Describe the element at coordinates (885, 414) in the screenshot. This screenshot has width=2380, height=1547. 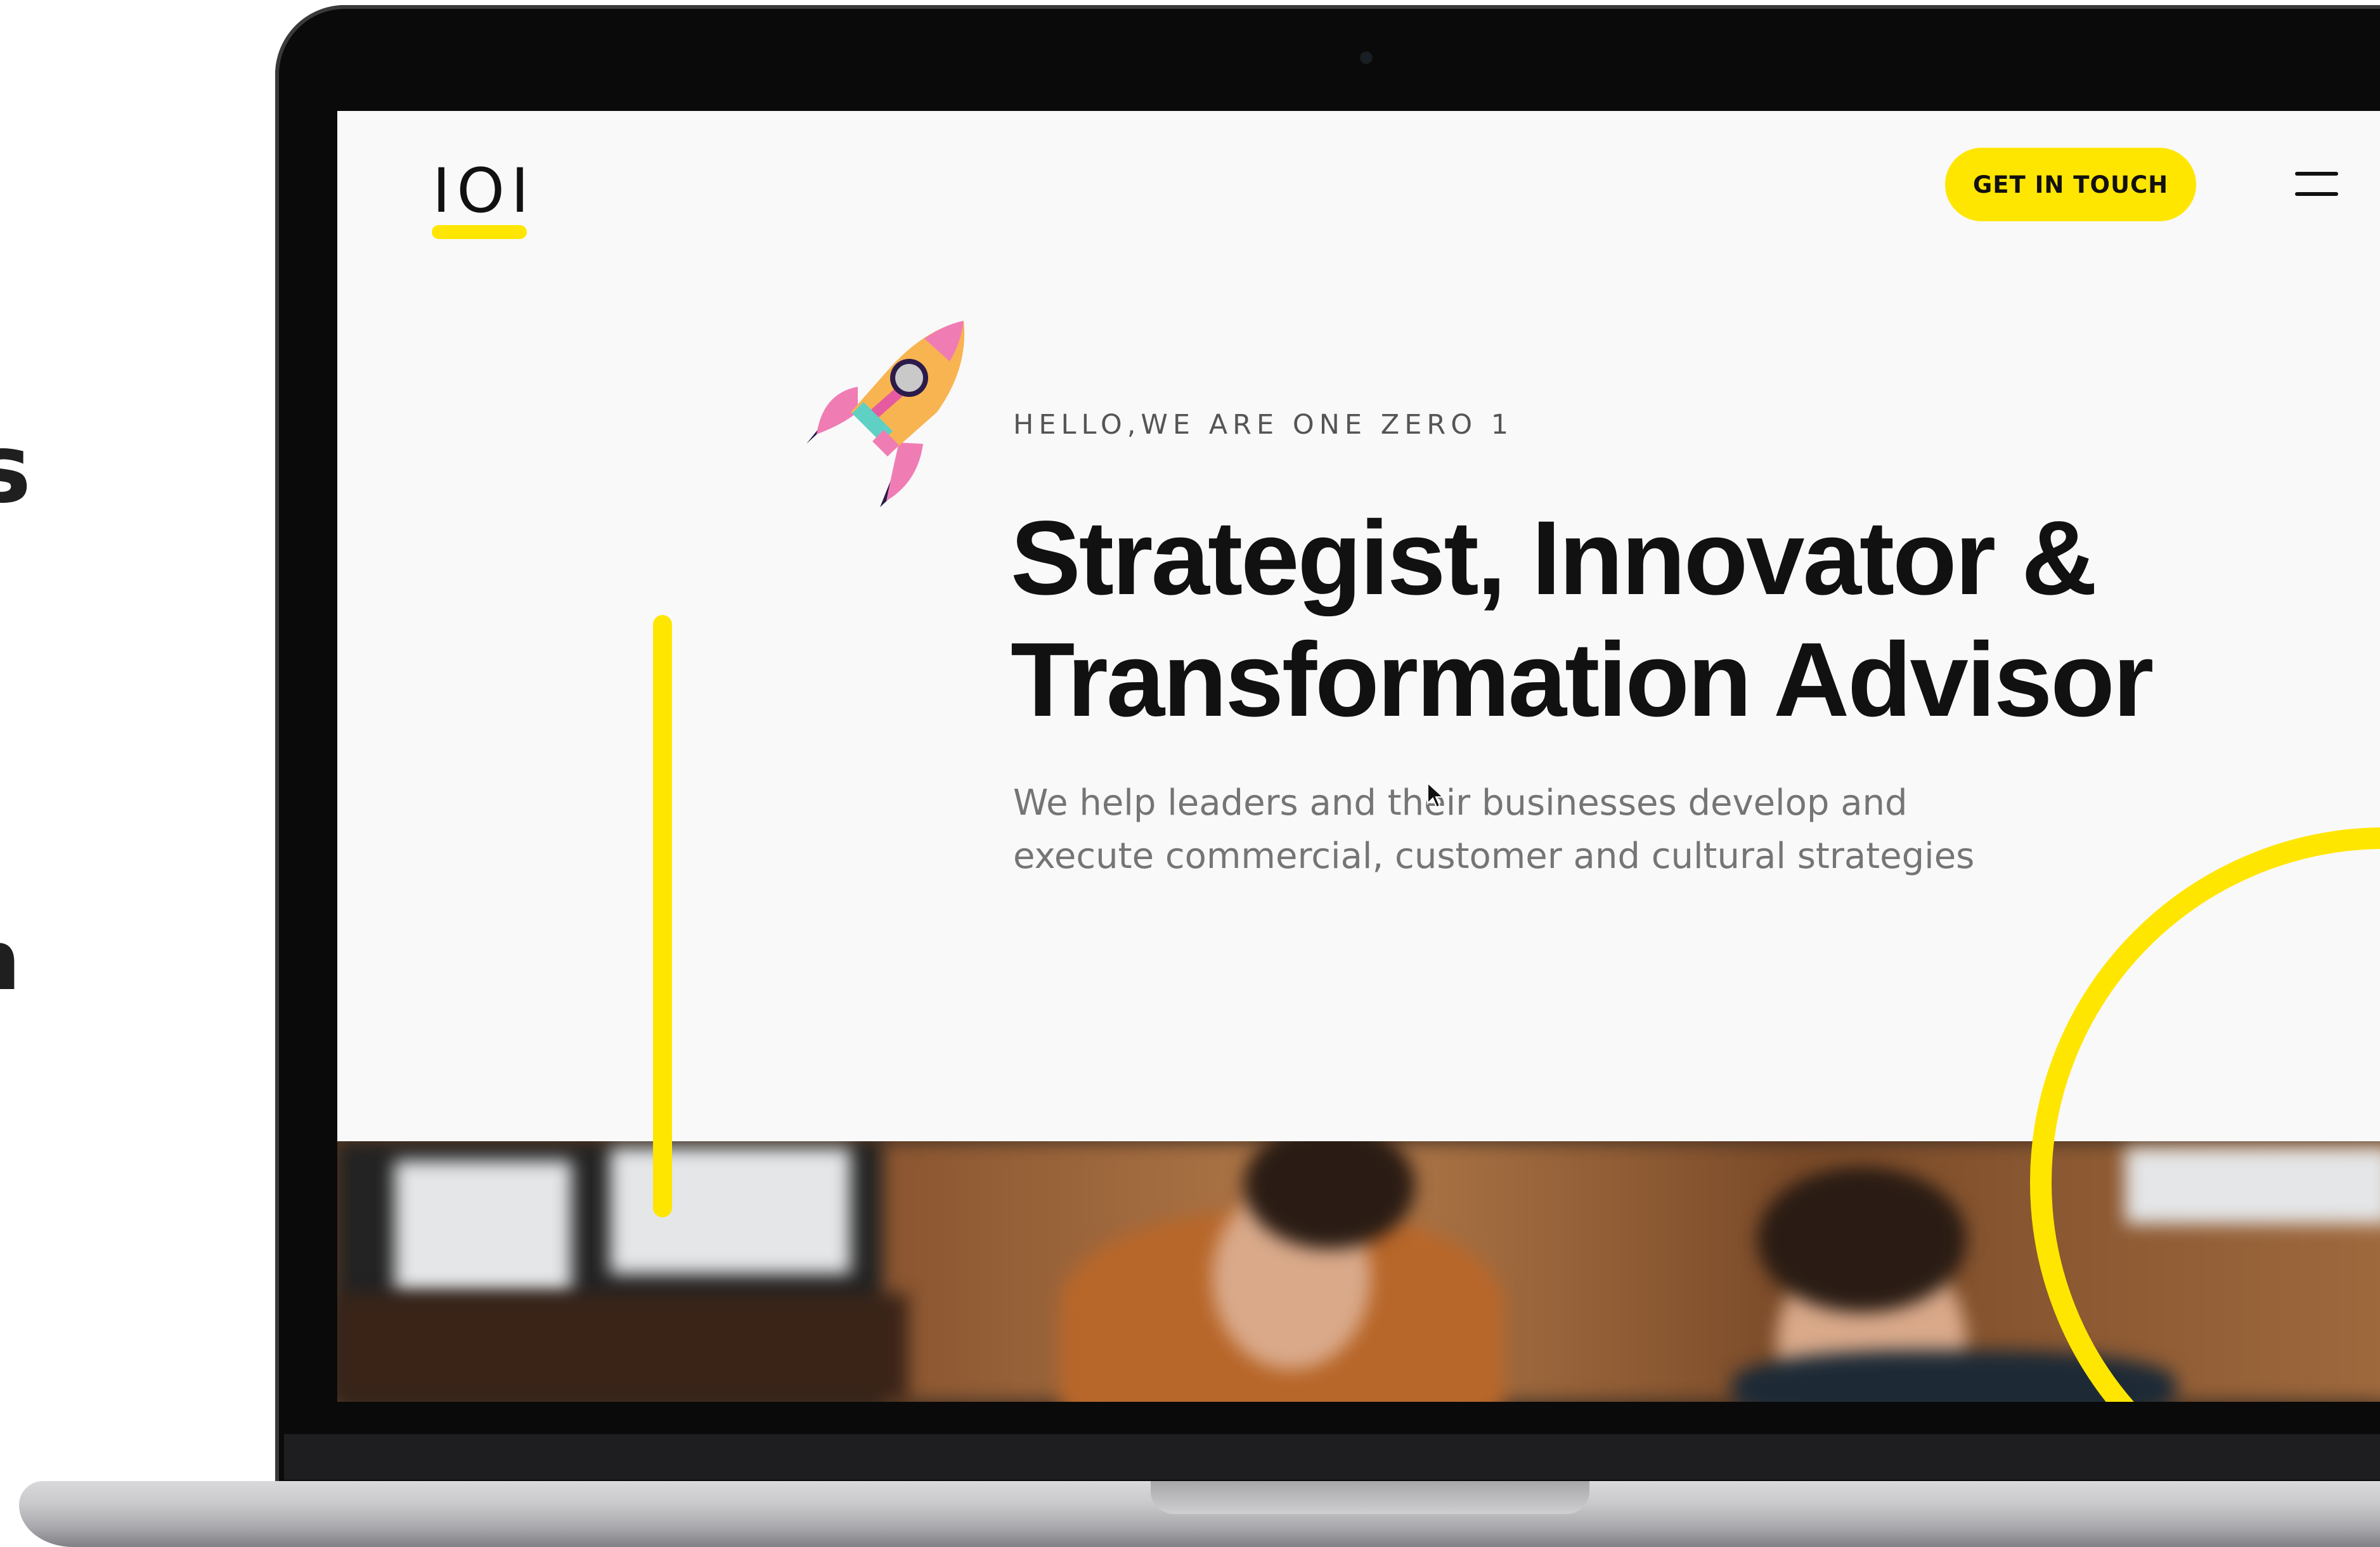
I see `rocket-icon` at that location.